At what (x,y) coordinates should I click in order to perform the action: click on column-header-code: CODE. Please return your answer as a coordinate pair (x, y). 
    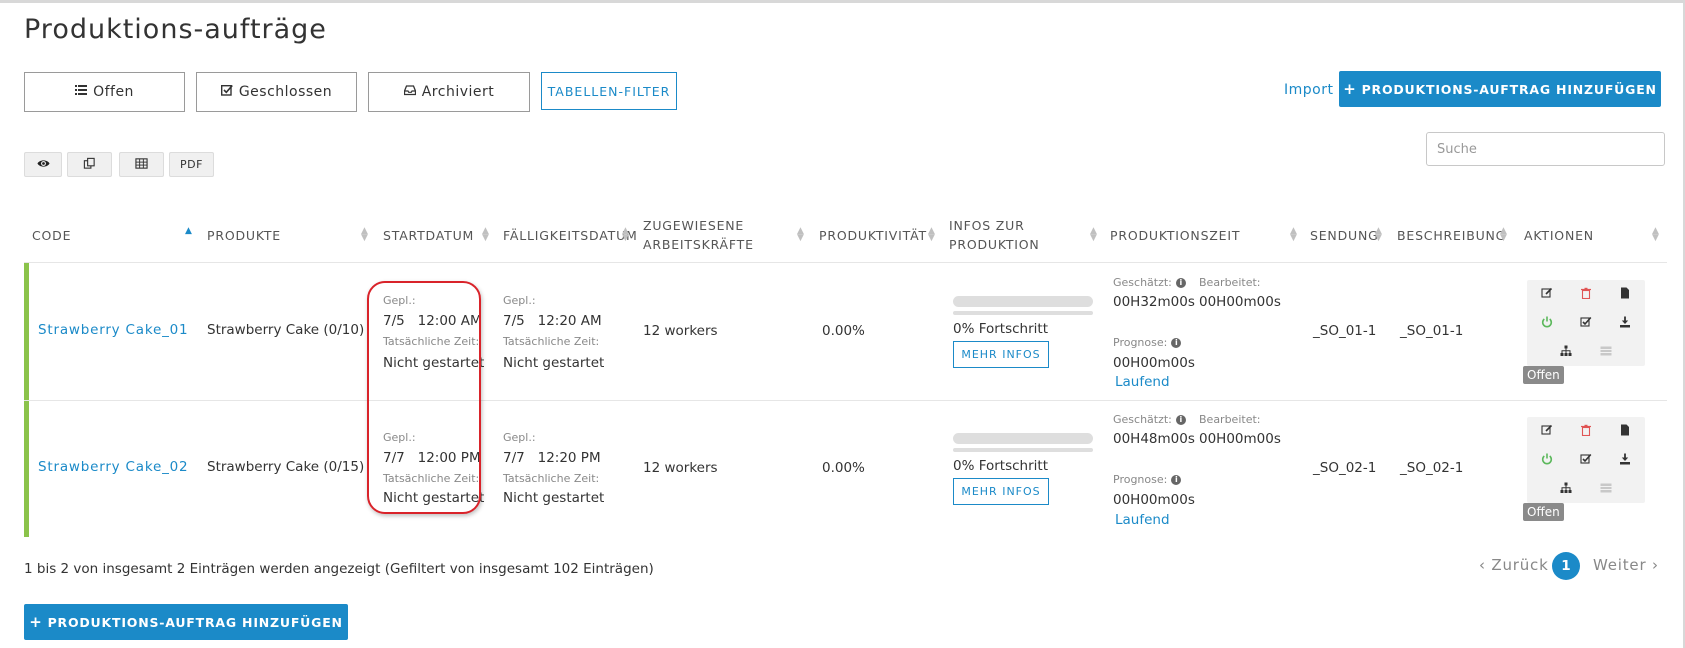
    Looking at the image, I should click on (51, 235).